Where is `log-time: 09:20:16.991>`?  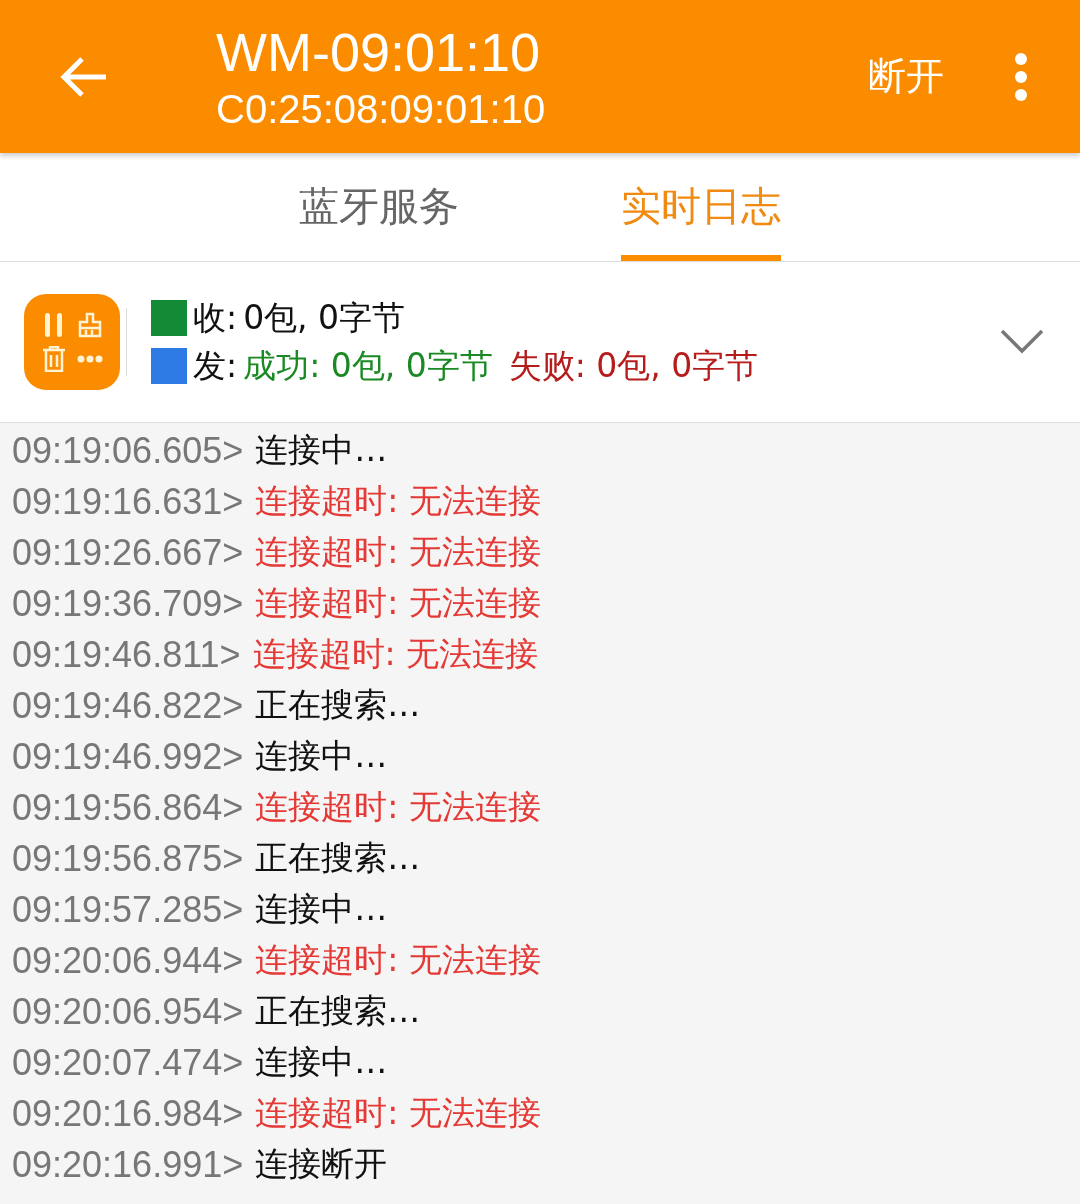 log-time: 09:20:16.991> is located at coordinates (128, 1164).